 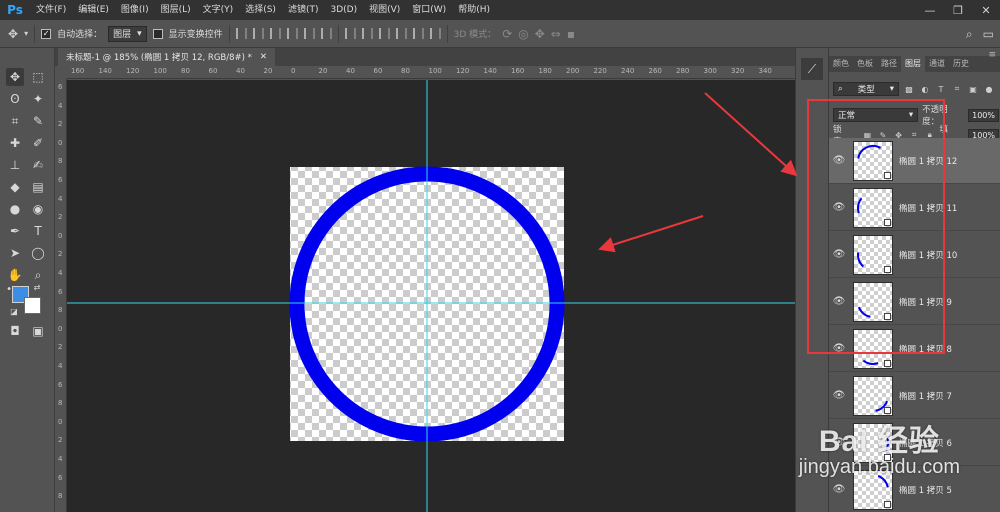 I want to click on distribute-right-icon, so click(x=435, y=33).